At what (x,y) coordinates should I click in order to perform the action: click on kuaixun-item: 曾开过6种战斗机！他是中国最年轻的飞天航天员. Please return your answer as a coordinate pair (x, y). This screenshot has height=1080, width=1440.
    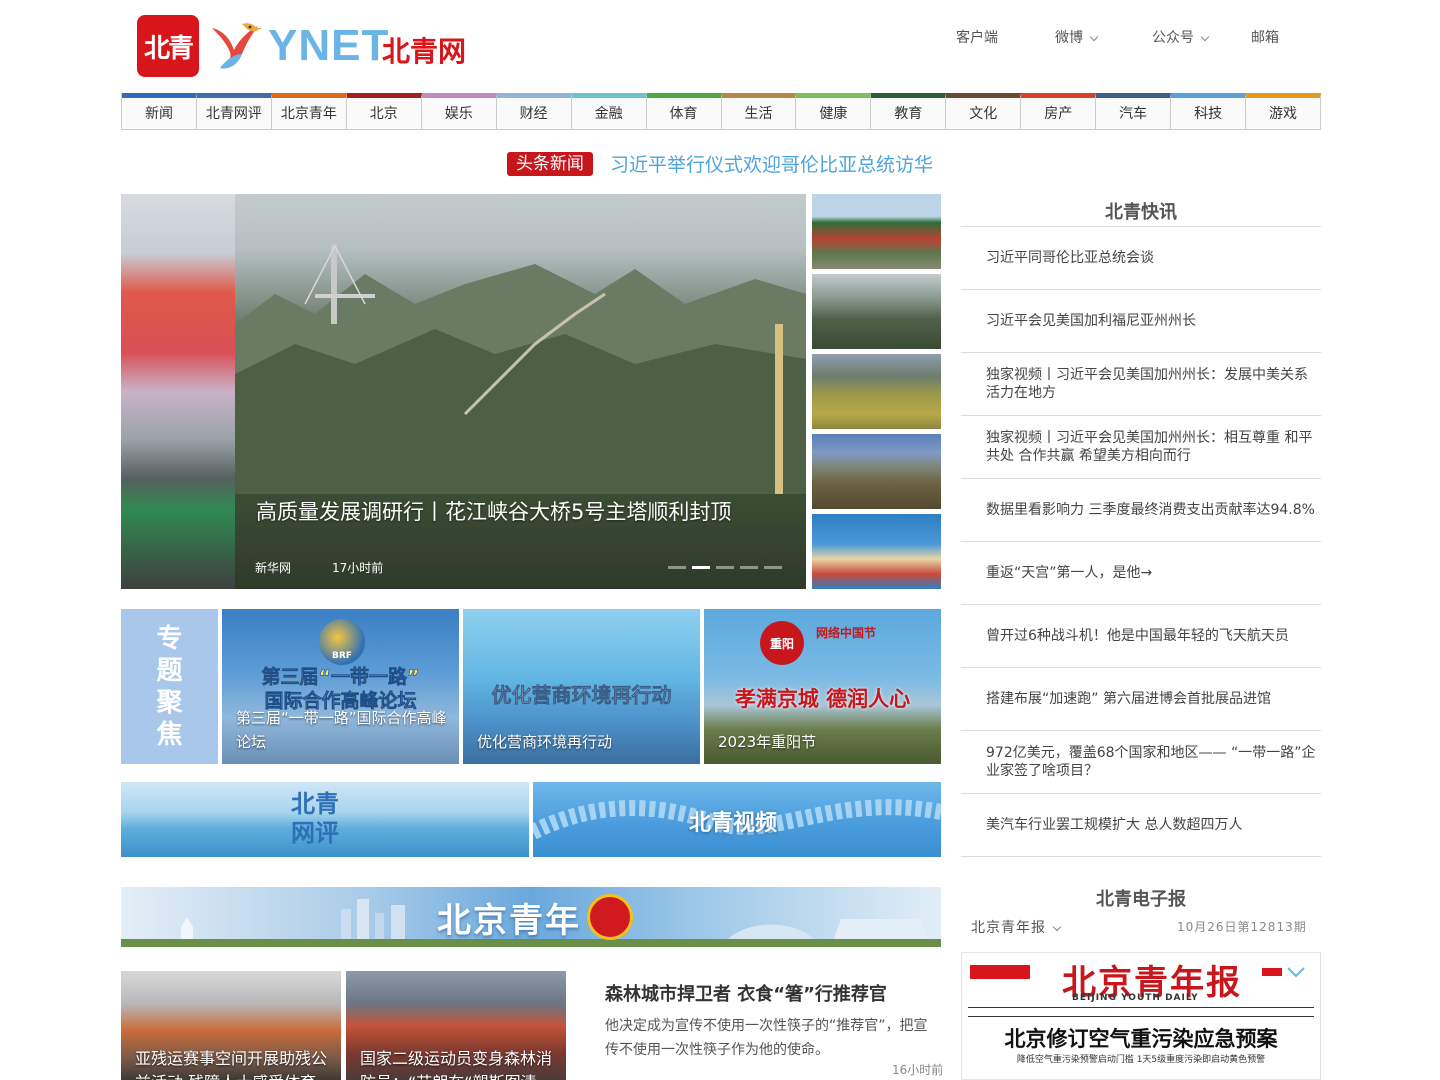
    Looking at the image, I should click on (1141, 636).